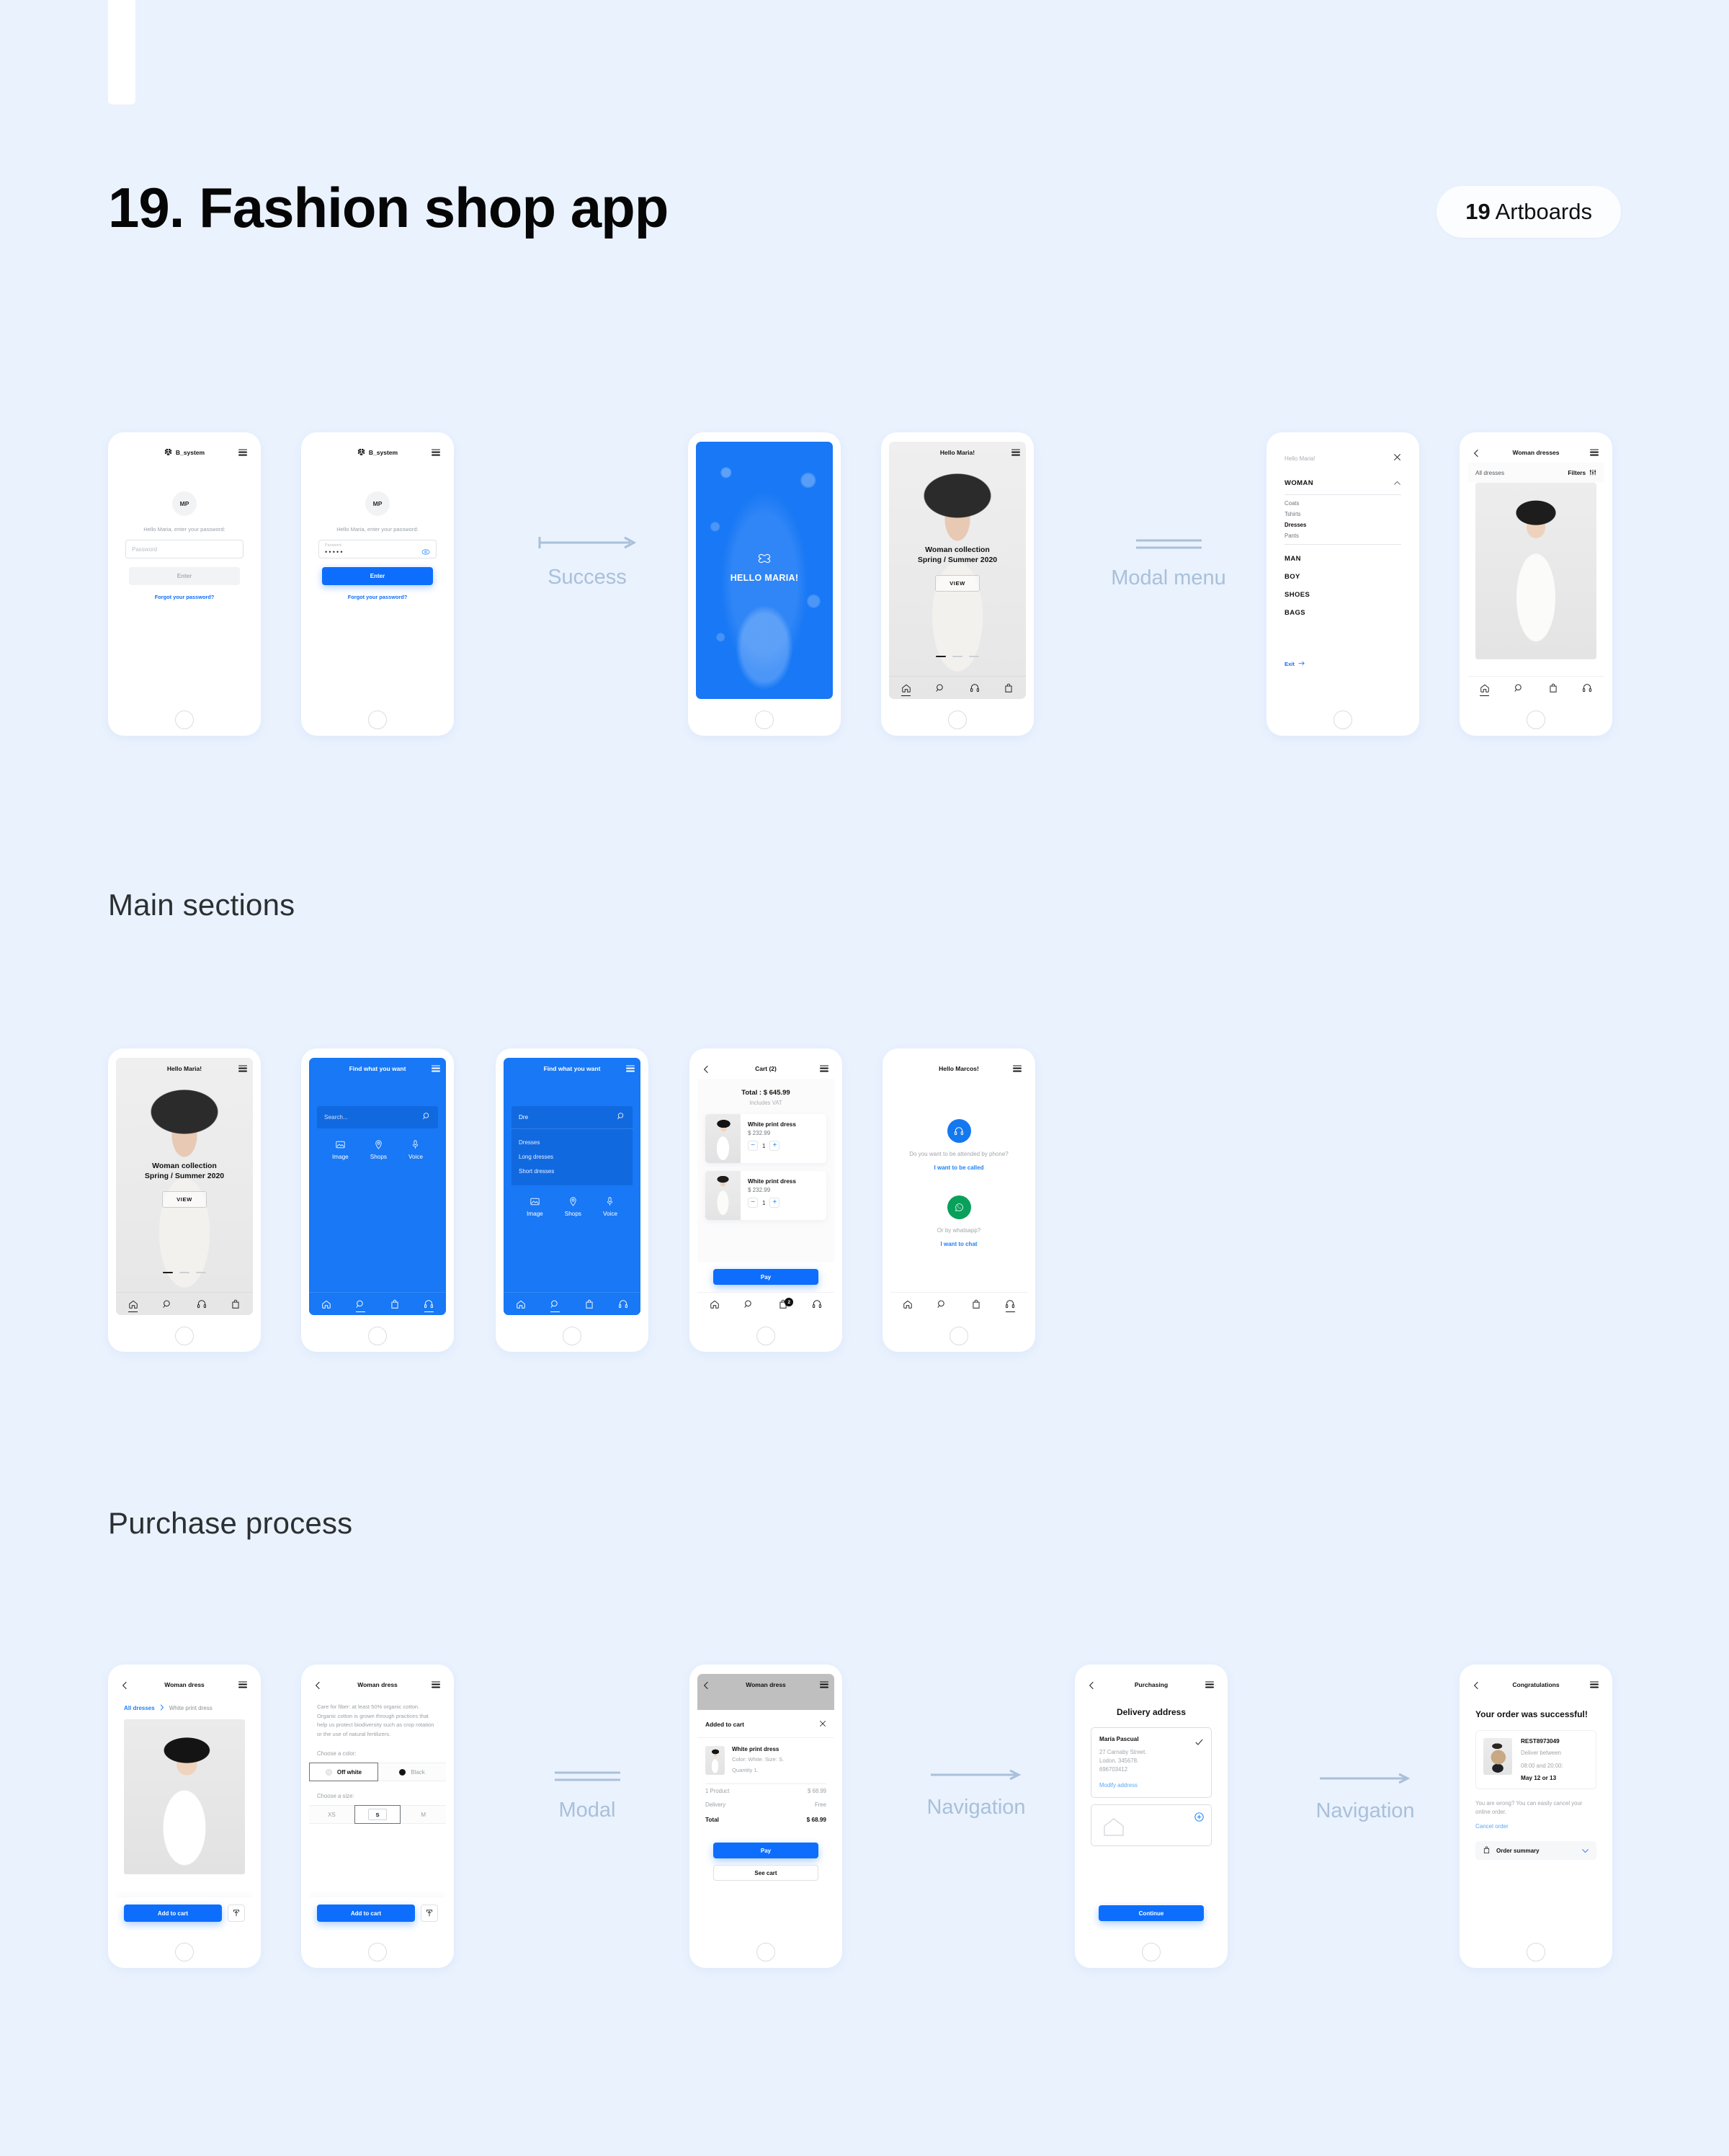  What do you see at coordinates (1343, 595) in the screenshot?
I see `menu-section-shoes: SHOES` at bounding box center [1343, 595].